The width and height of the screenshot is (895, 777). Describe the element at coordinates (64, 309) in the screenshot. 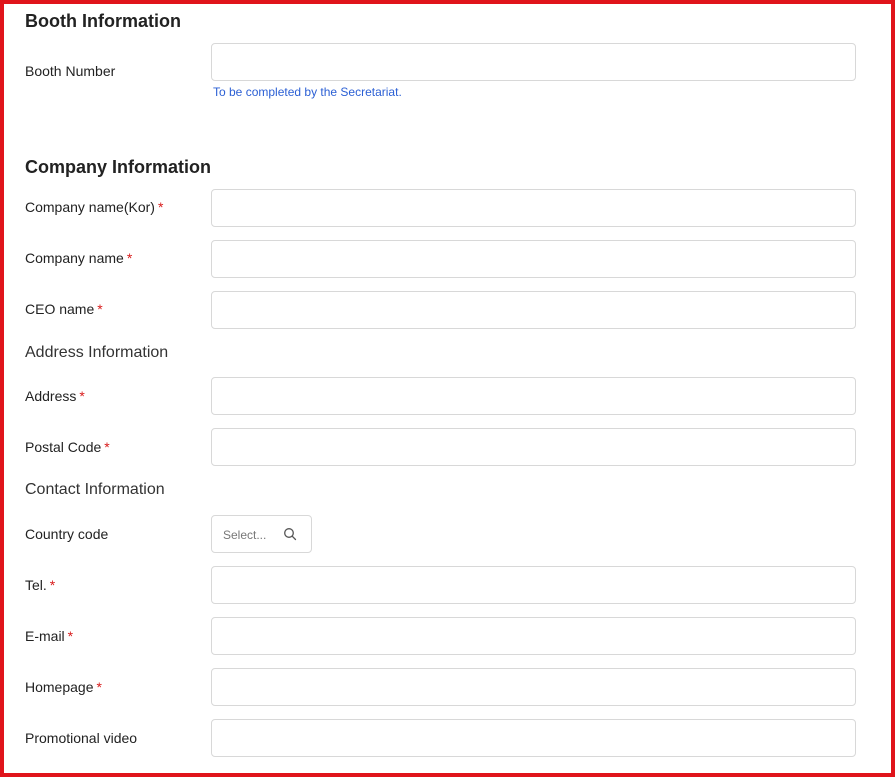

I see `ceo-name-label: CEO name *` at that location.